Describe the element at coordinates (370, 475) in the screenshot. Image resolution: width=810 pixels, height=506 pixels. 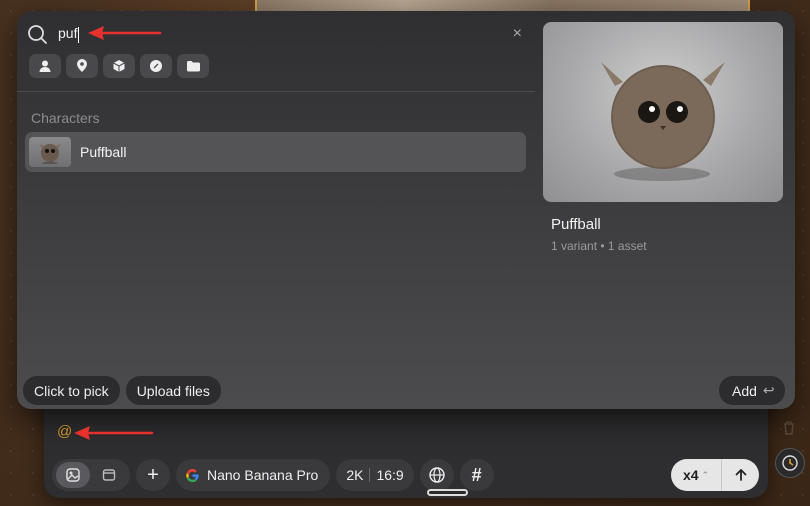
I see `separator` at that location.